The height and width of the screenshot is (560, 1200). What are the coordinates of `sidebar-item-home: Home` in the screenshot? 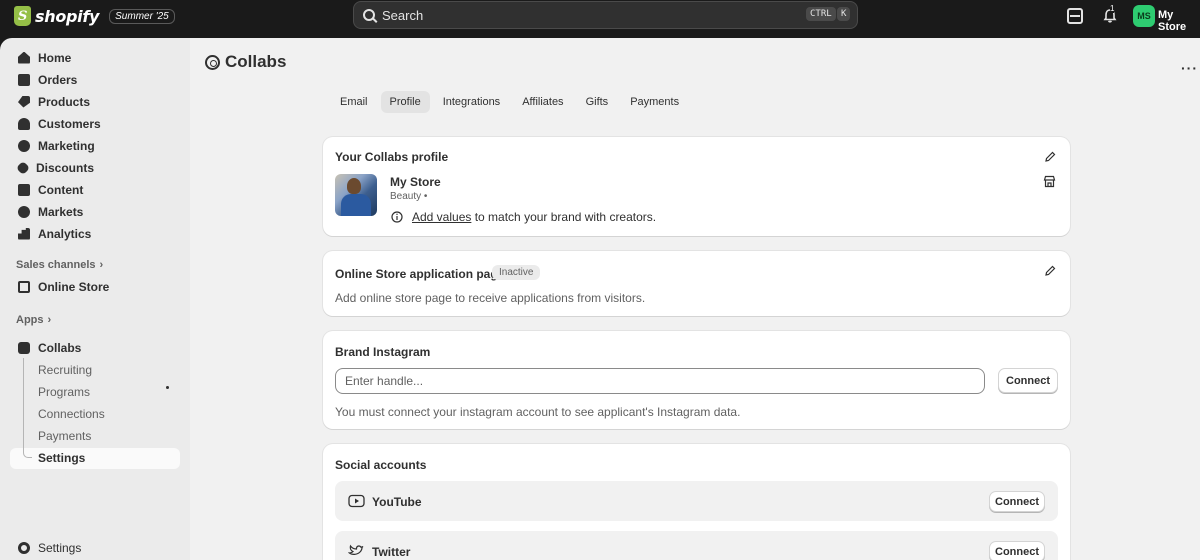 It's located at (95, 57).